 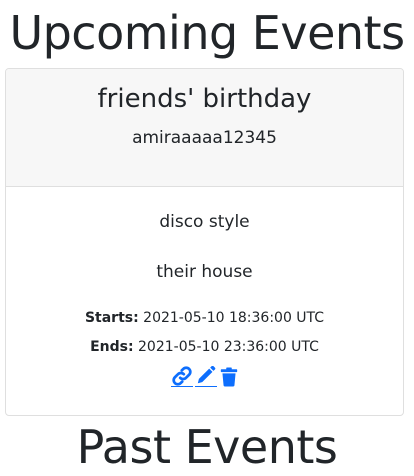 I want to click on trash-icon, so click(x=229, y=376).